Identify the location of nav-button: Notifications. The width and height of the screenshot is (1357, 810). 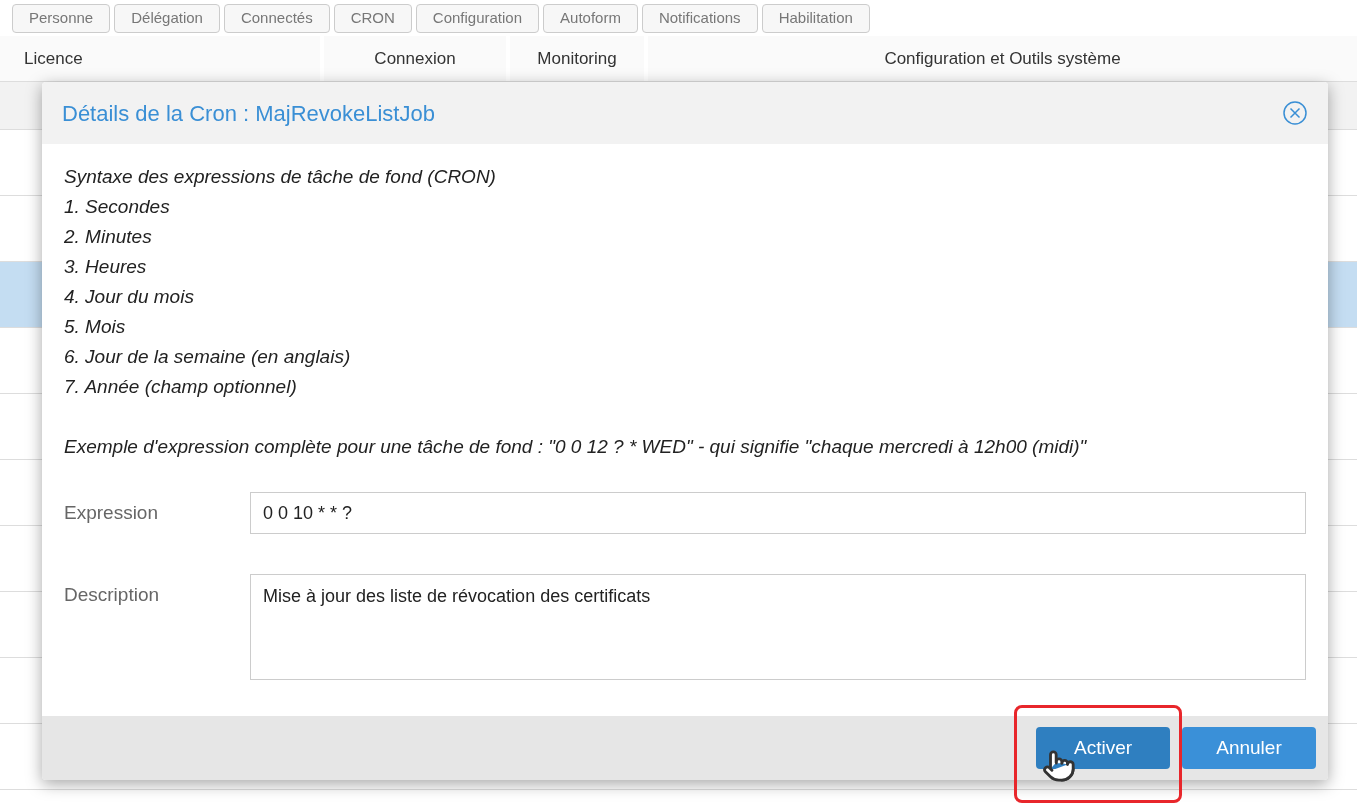
(699, 18).